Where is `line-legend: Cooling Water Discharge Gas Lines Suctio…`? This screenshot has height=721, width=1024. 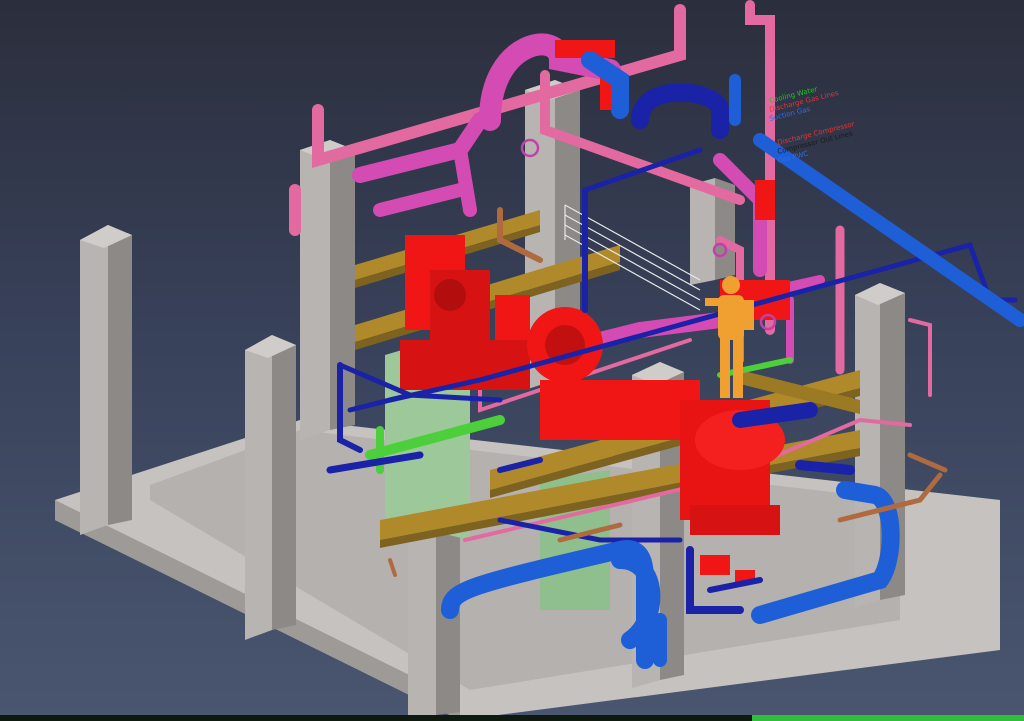 line-legend: Cooling Water Discharge Gas Lines Suctio… is located at coordinates (812, 125).